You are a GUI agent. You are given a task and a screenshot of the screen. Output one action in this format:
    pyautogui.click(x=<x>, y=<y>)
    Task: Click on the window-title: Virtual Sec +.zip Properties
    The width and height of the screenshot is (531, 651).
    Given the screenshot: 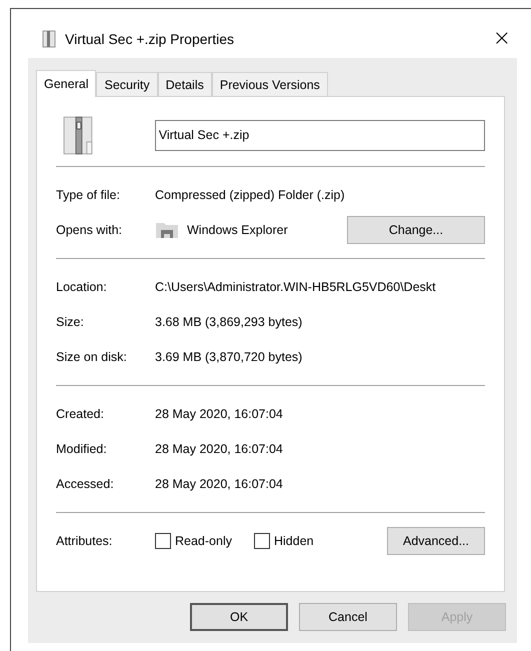 What is the action you would take?
    pyautogui.click(x=150, y=38)
    